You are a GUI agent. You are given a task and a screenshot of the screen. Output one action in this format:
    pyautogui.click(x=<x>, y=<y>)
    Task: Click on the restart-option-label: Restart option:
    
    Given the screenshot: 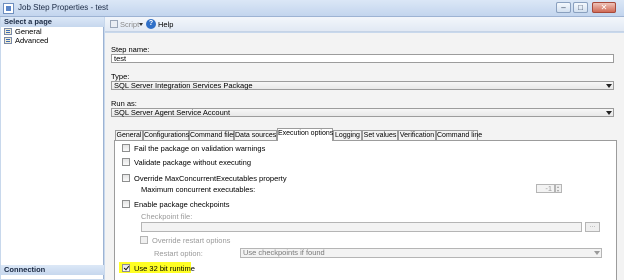 What is the action you would take?
    pyautogui.click(x=178, y=253)
    